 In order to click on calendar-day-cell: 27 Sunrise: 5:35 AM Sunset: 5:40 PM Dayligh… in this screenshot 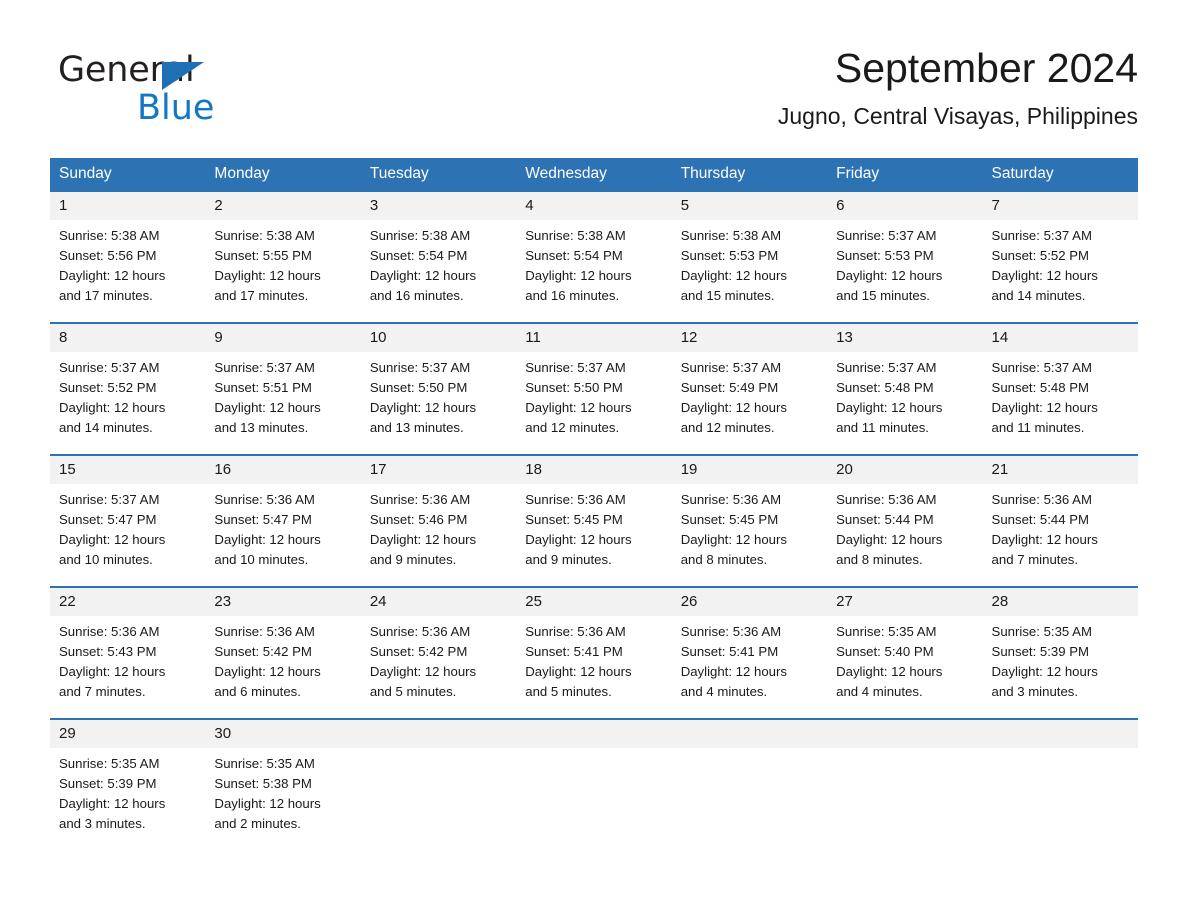, I will do `click(905, 652)`.